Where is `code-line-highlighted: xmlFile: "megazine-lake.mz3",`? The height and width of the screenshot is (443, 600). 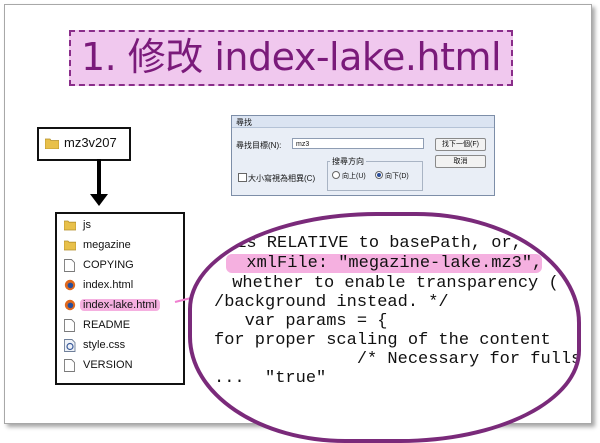
code-line-highlighted: xmlFile: "megazine-lake.mz3", is located at coordinates (384, 263).